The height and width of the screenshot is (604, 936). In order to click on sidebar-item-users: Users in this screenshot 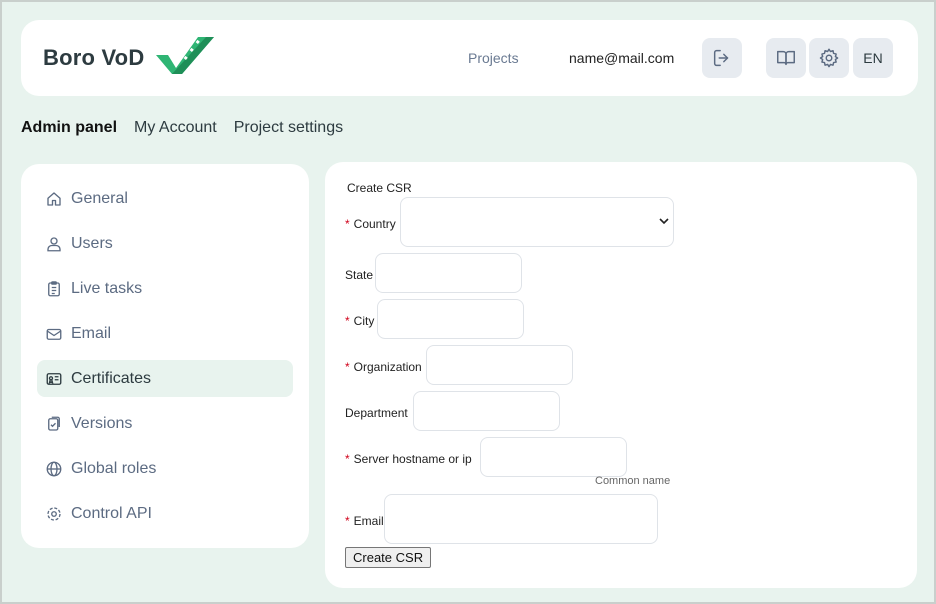, I will do `click(165, 243)`.